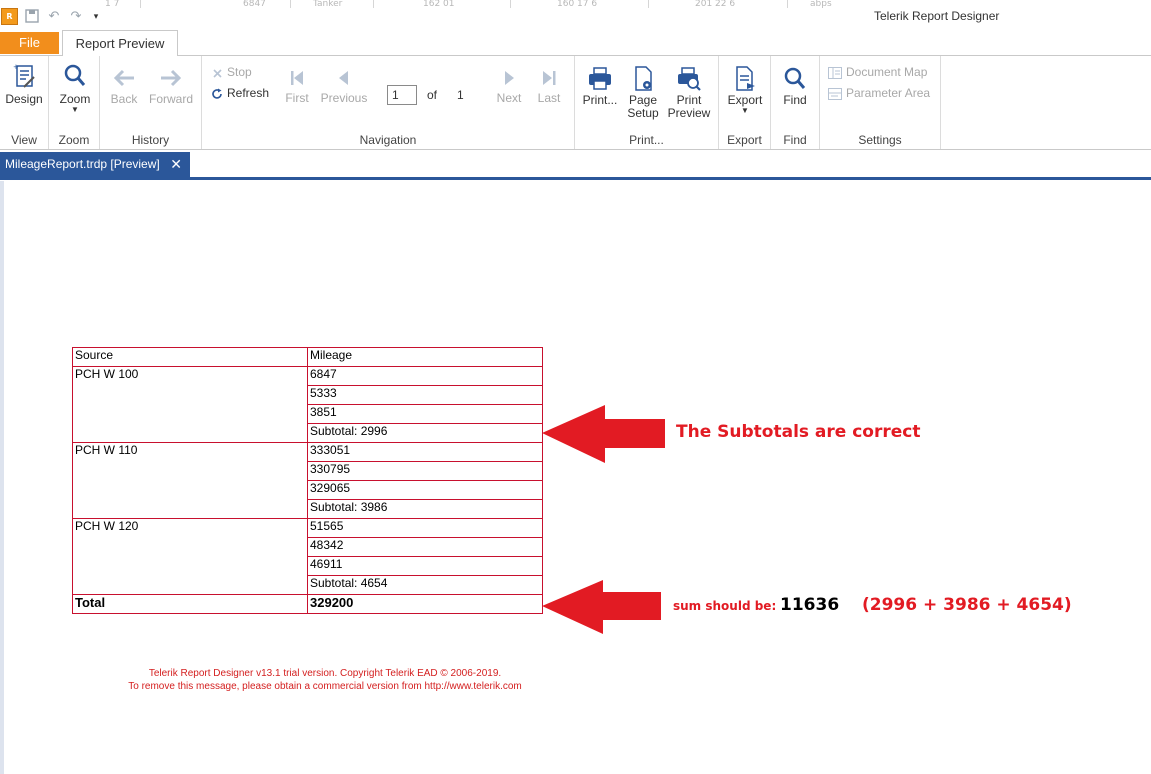  Describe the element at coordinates (75, 110) in the screenshot. I see `zoom-dropdown-icon: ▼` at that location.